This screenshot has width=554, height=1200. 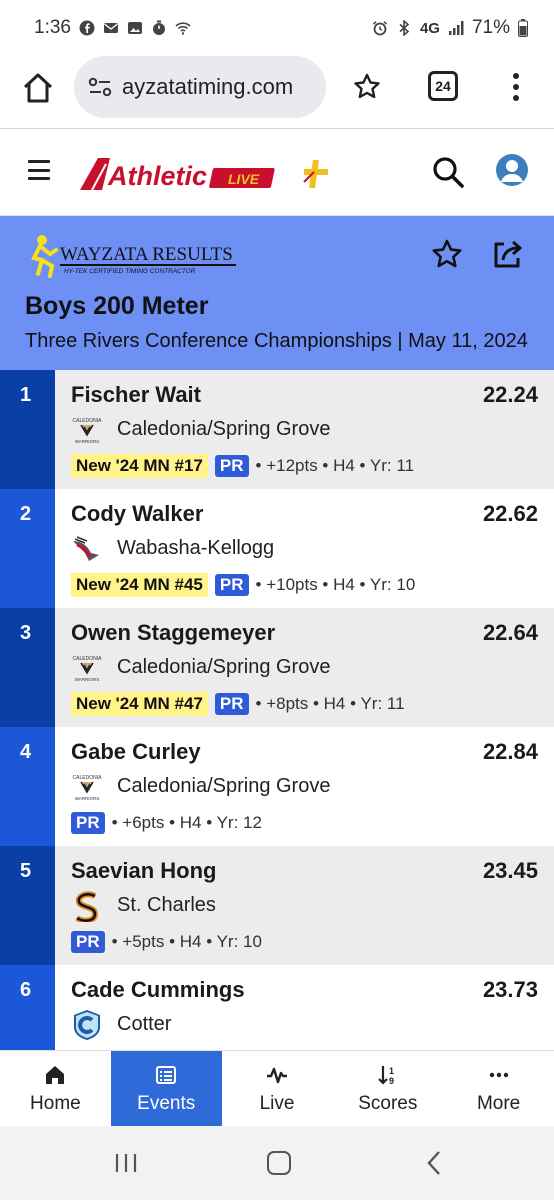 What do you see at coordinates (516, 87) in the screenshot?
I see `browser-menu-icon` at bounding box center [516, 87].